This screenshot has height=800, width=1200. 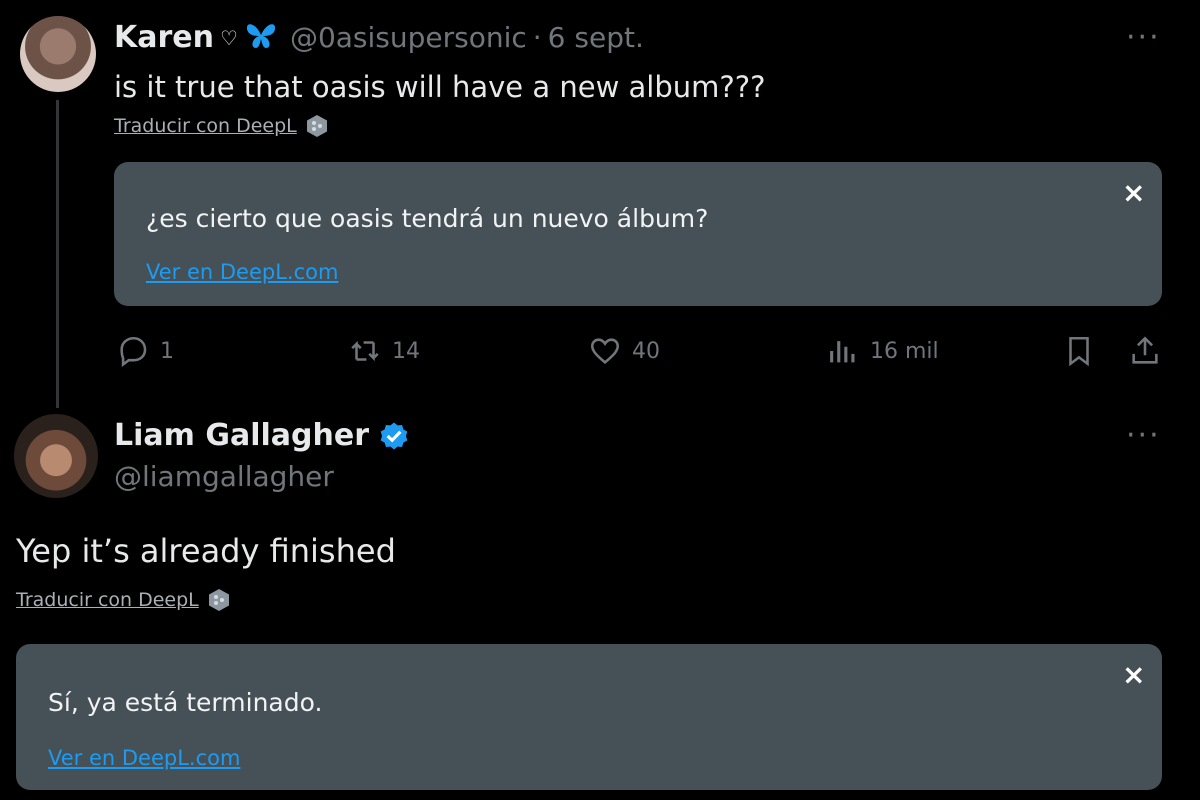 What do you see at coordinates (57, 254) in the screenshot?
I see `thread-line` at bounding box center [57, 254].